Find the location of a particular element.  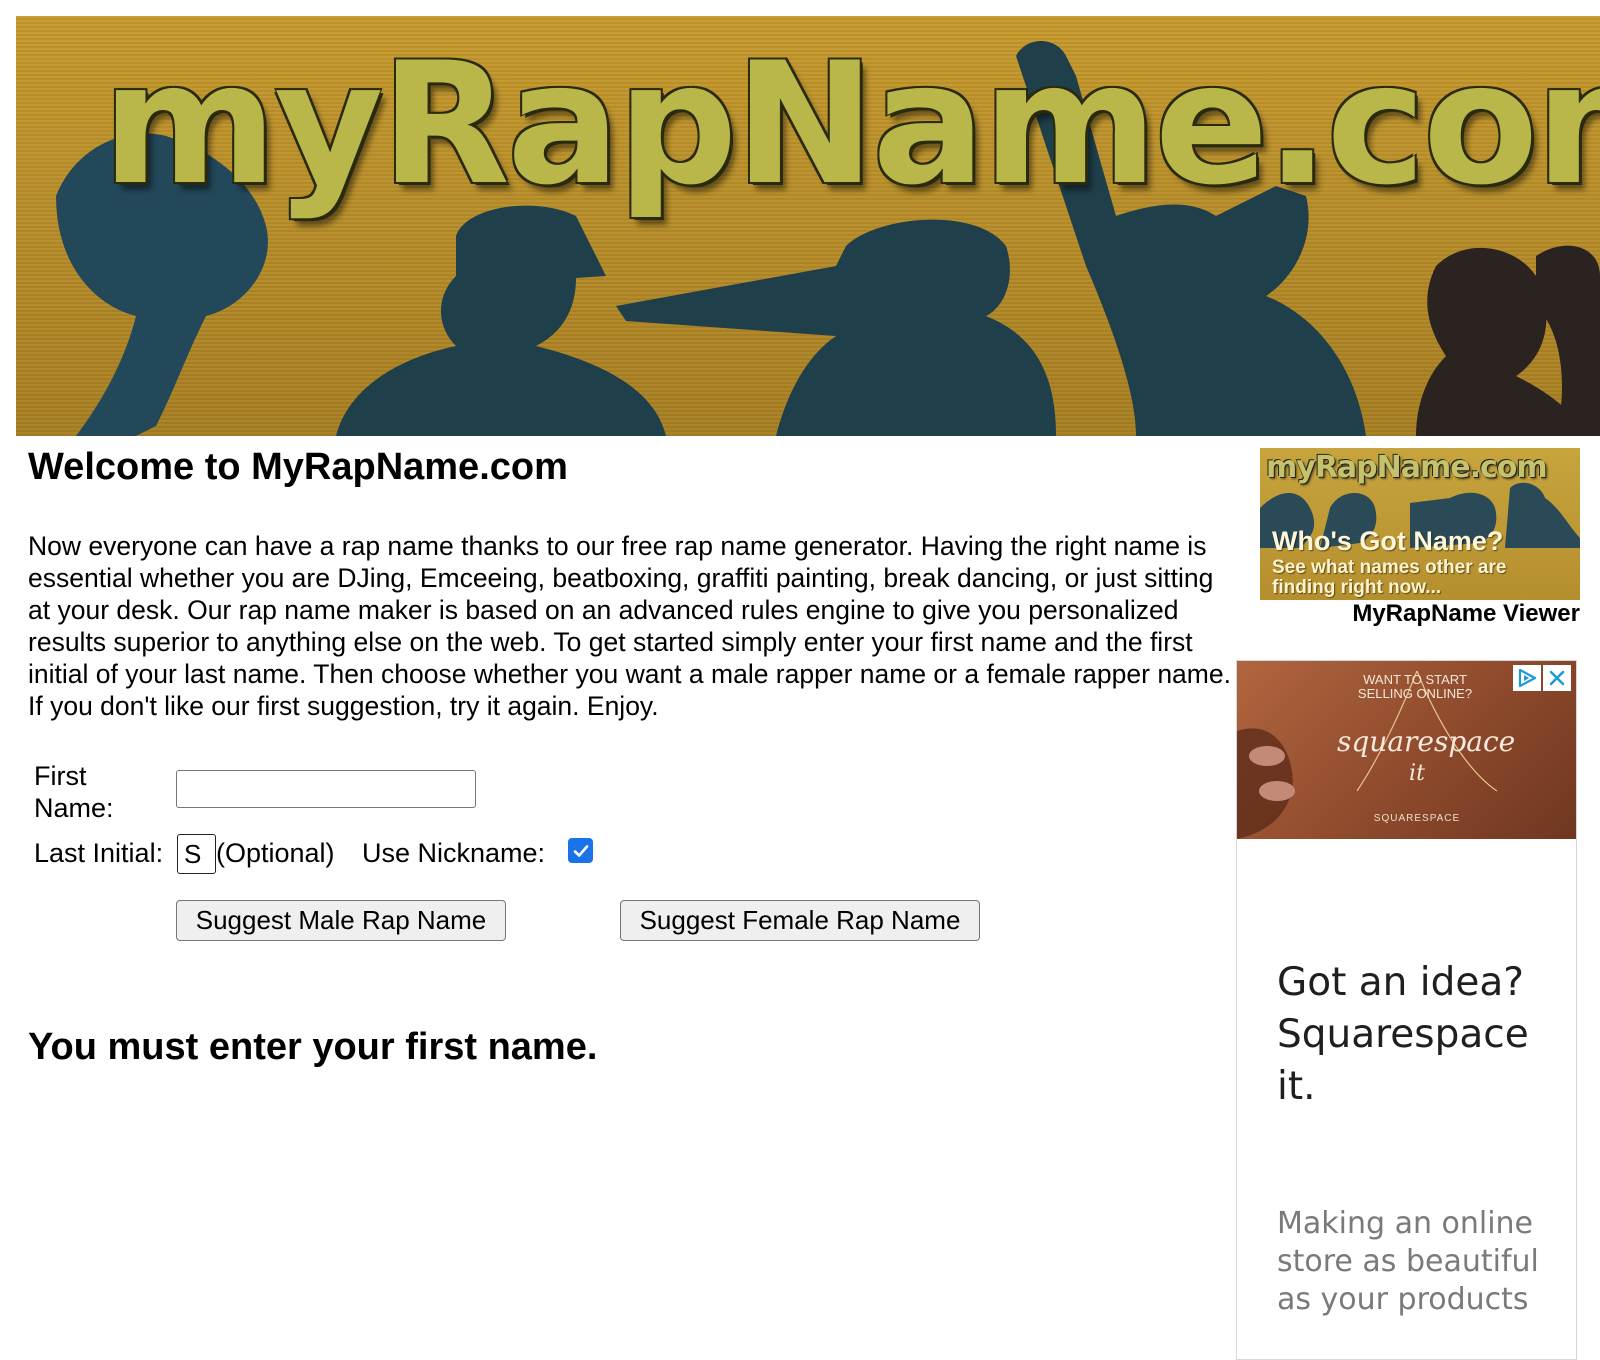

ad-headline: Got an idea? Squarespace it. is located at coordinates (1422, 1035).